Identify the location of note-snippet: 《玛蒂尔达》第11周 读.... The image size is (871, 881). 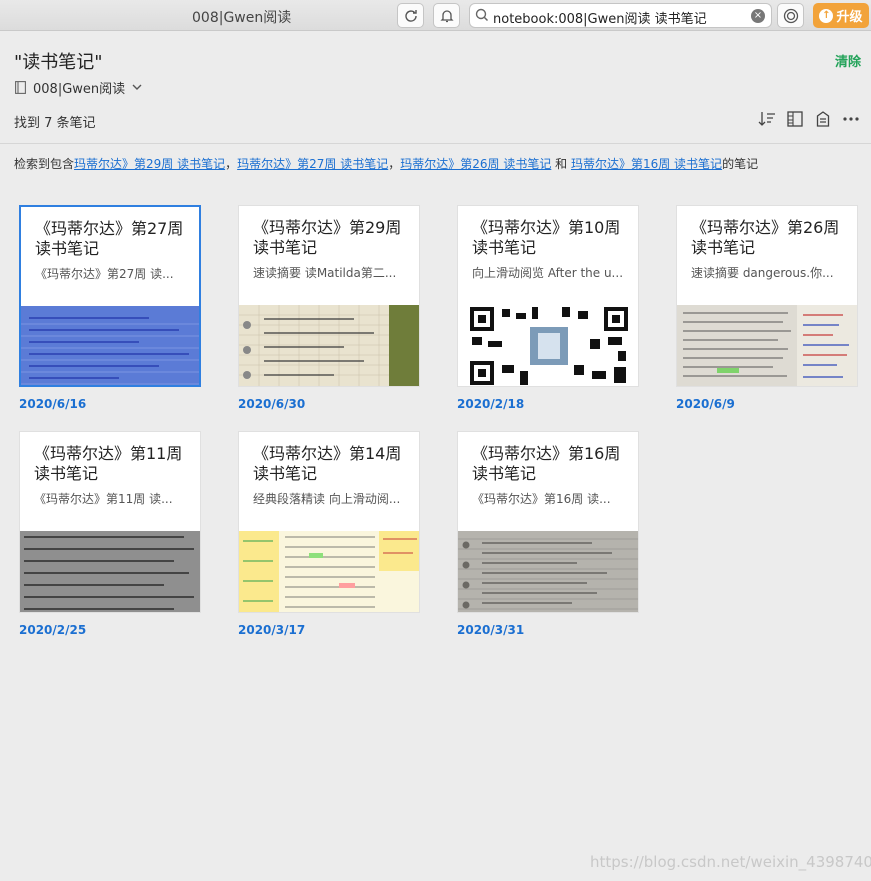
(103, 499).